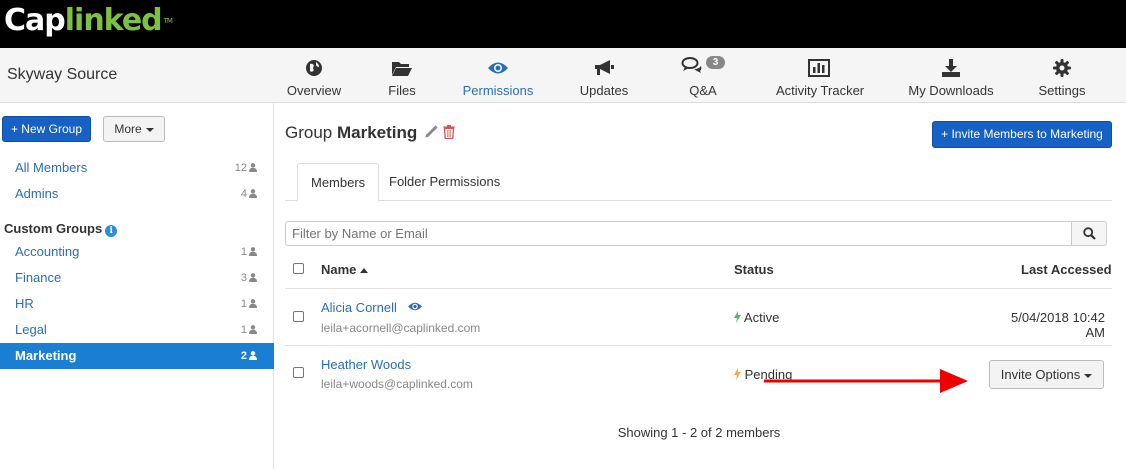  I want to click on top-bar: Caplinked TM, so click(563, 24).